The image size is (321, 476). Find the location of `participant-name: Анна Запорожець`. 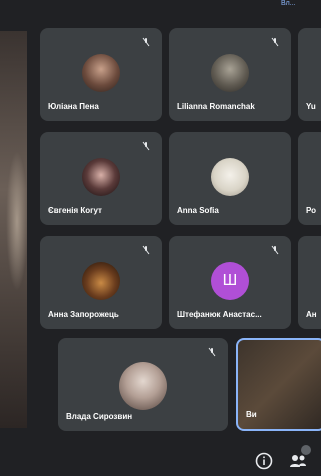

participant-name: Анна Запорожець is located at coordinates (83, 314).